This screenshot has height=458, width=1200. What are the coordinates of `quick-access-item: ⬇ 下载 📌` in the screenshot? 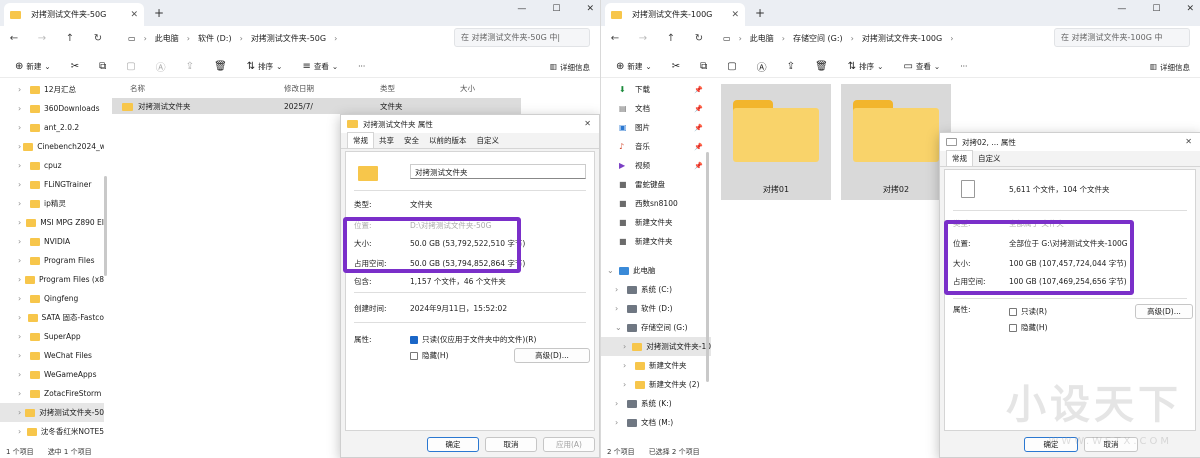 It's located at (656, 89).